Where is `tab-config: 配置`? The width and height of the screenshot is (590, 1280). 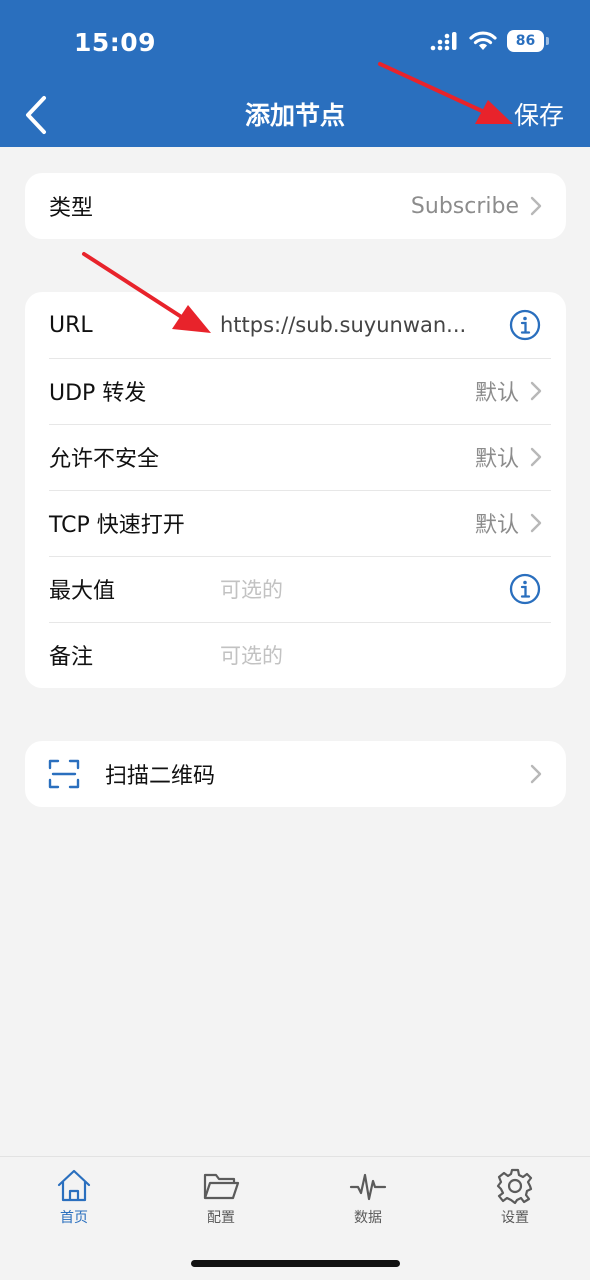 tab-config: 配置 is located at coordinates (221, 1197).